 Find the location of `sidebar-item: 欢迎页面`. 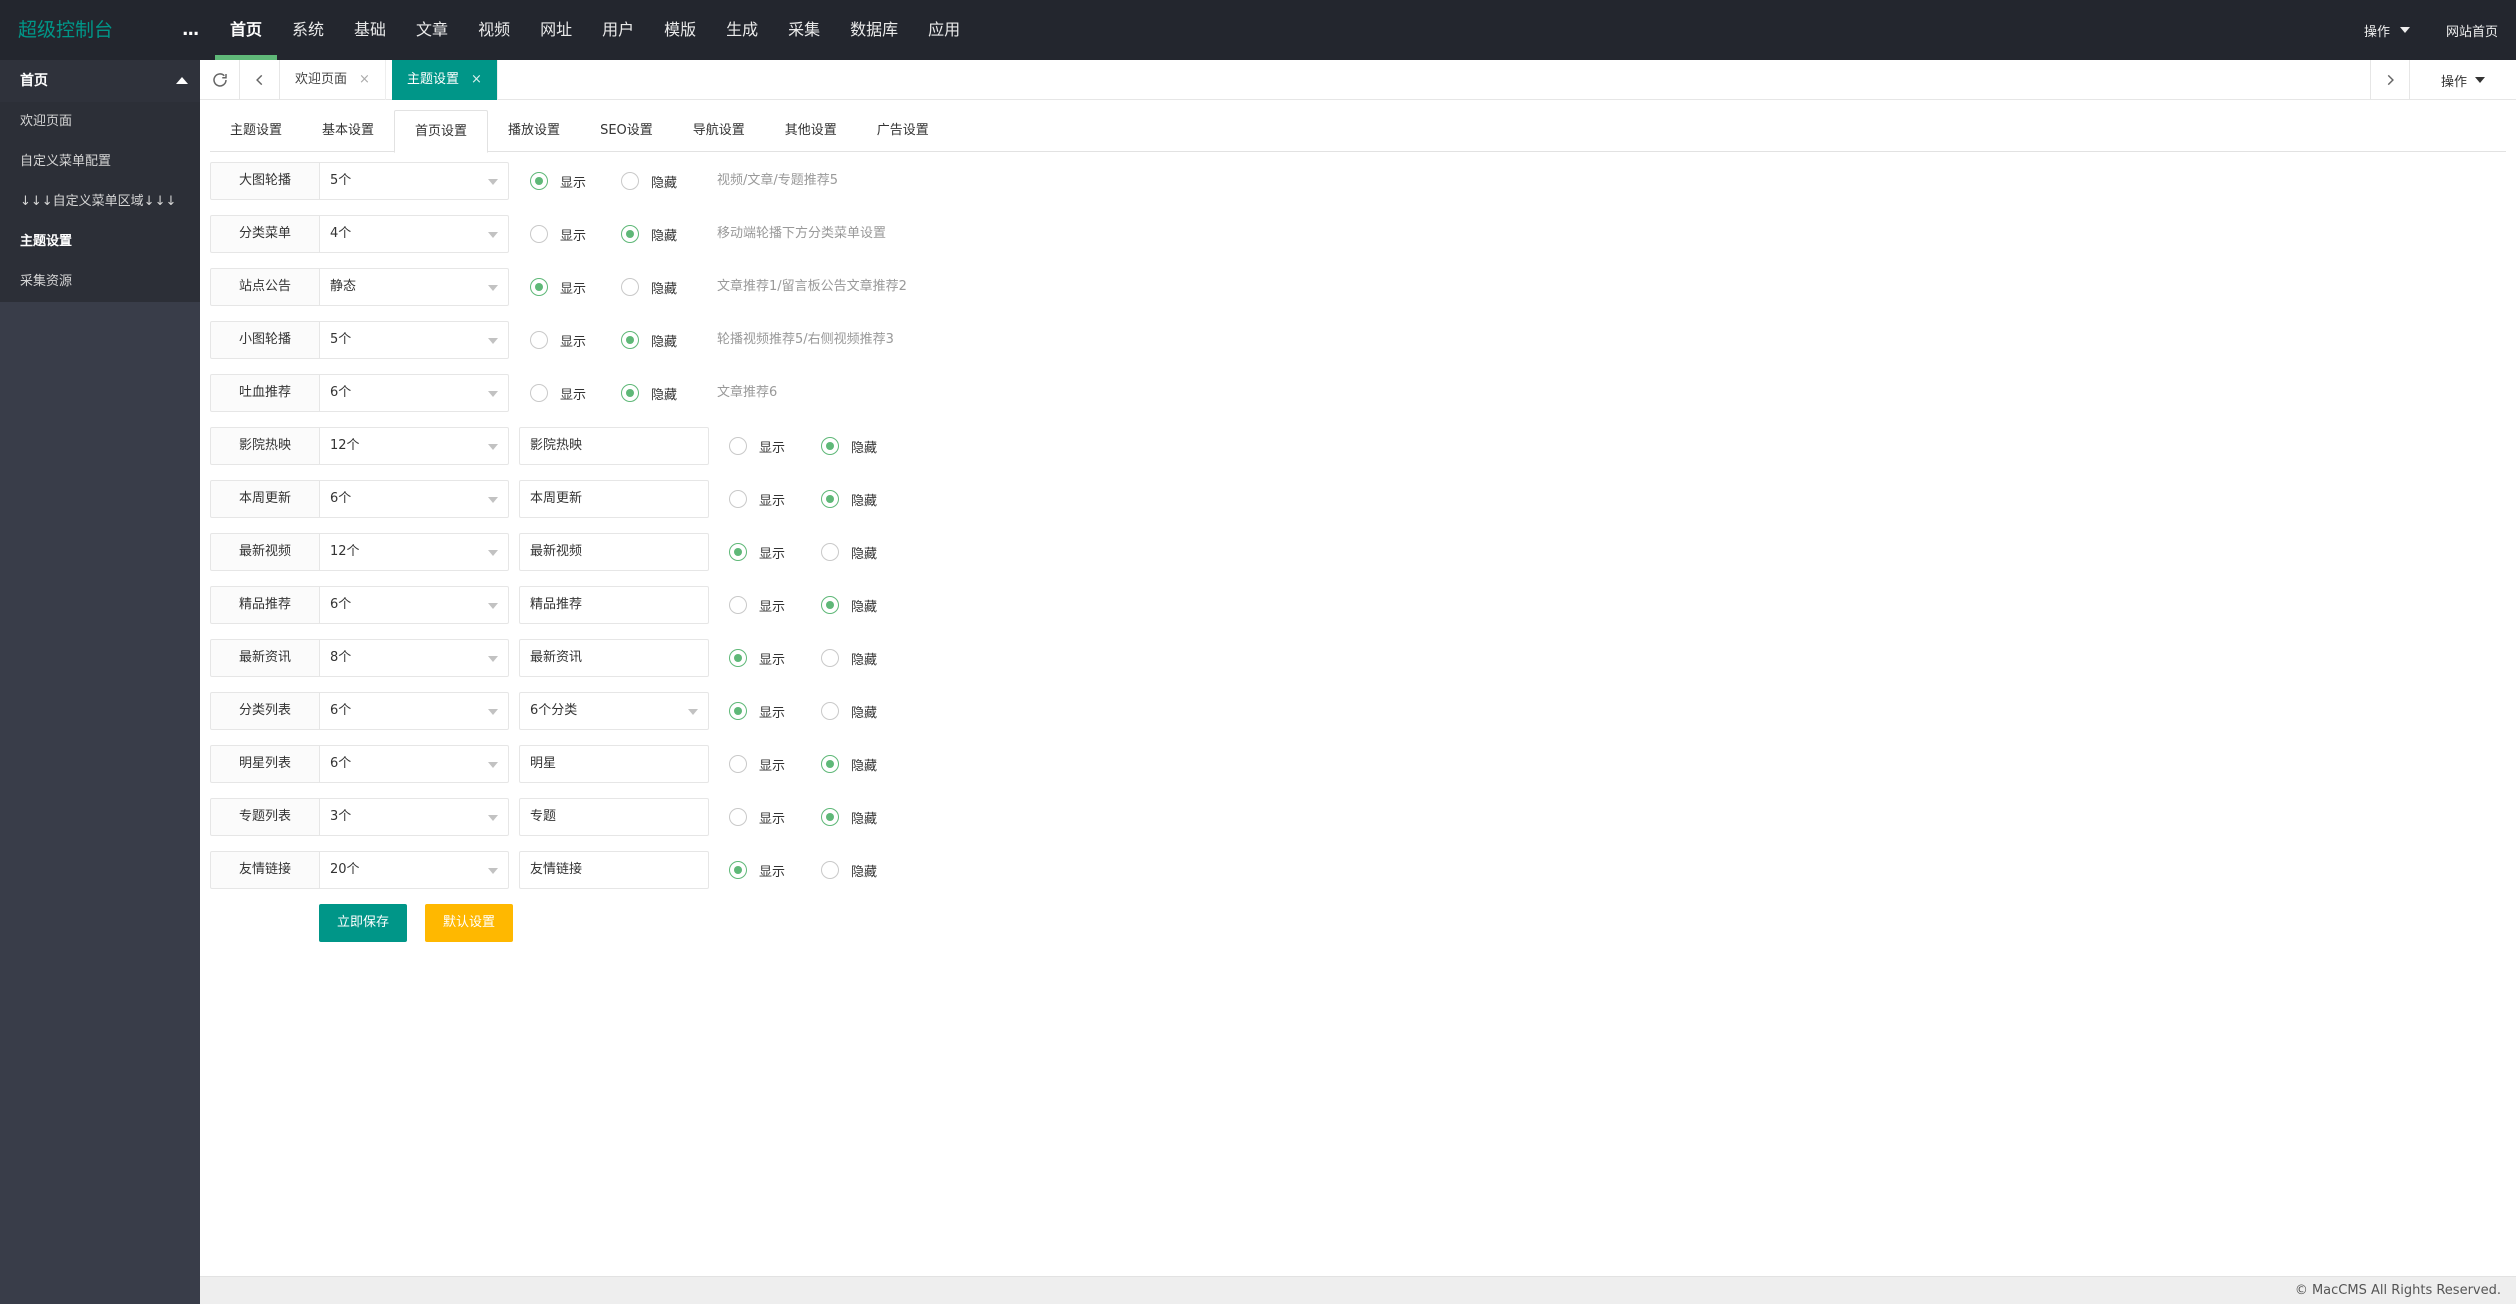

sidebar-item: 欢迎页面 is located at coordinates (100, 122).